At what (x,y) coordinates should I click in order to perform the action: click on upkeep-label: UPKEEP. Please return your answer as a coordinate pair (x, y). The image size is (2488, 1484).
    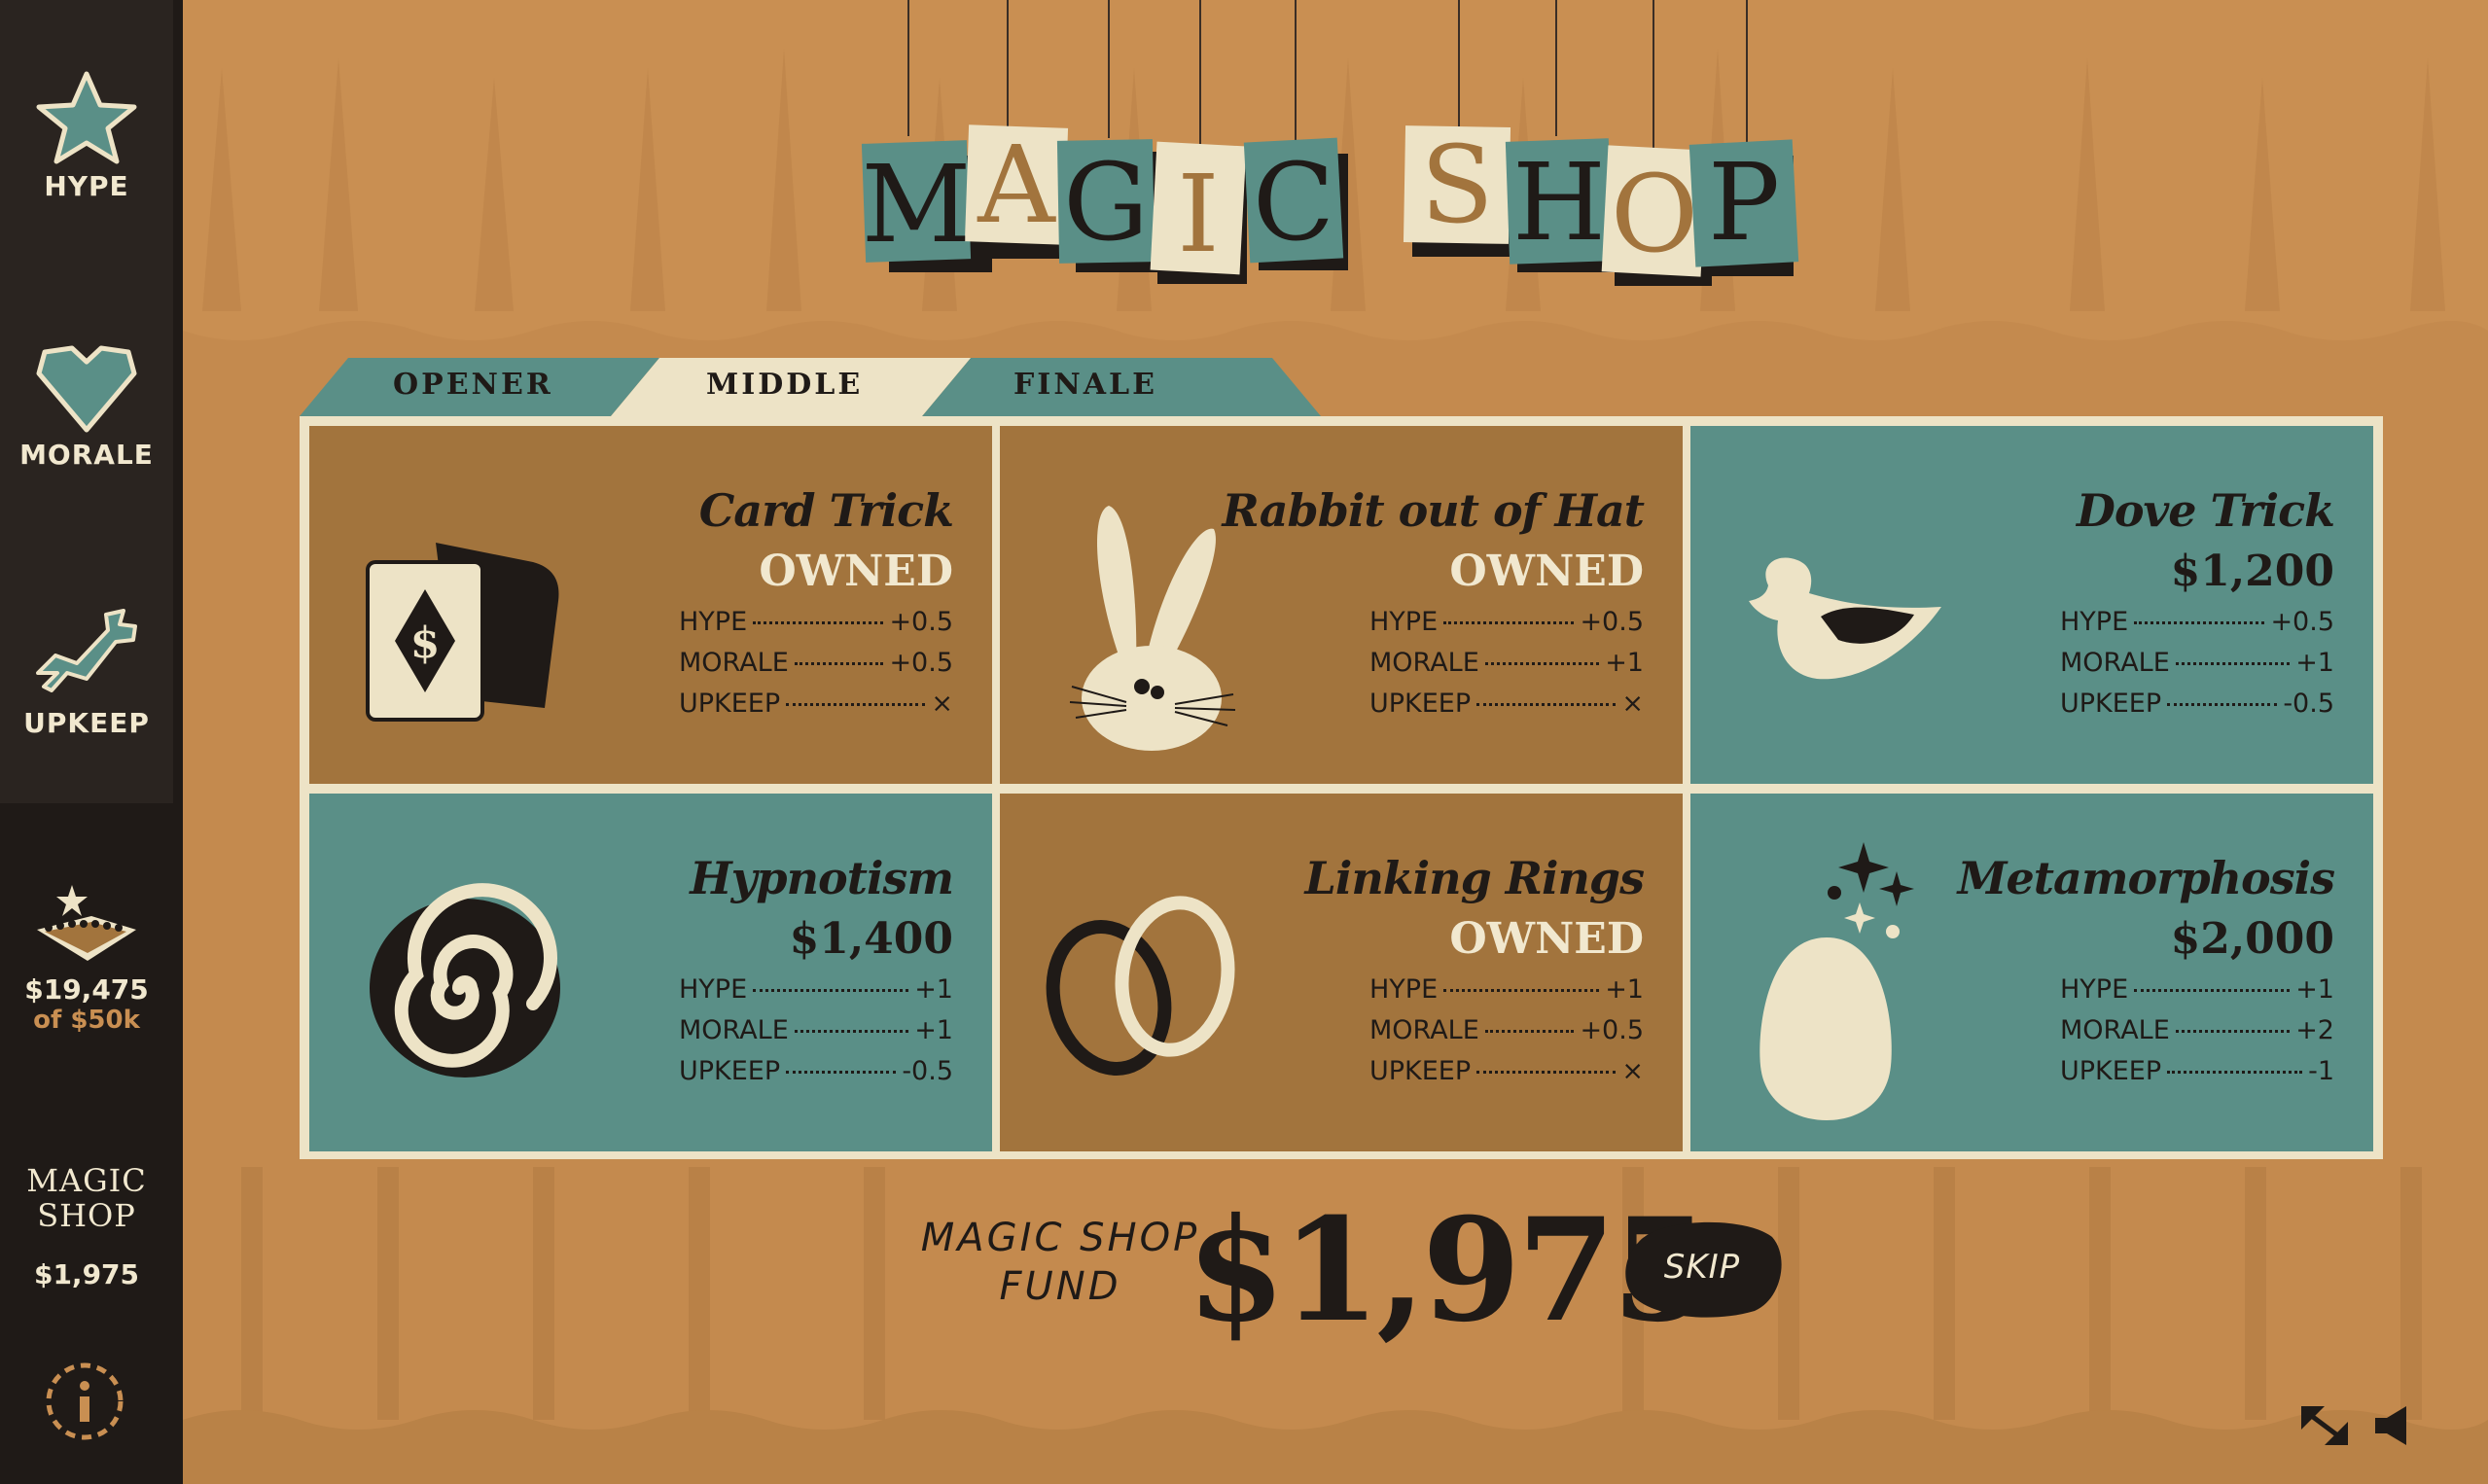
    Looking at the image, I should click on (87, 723).